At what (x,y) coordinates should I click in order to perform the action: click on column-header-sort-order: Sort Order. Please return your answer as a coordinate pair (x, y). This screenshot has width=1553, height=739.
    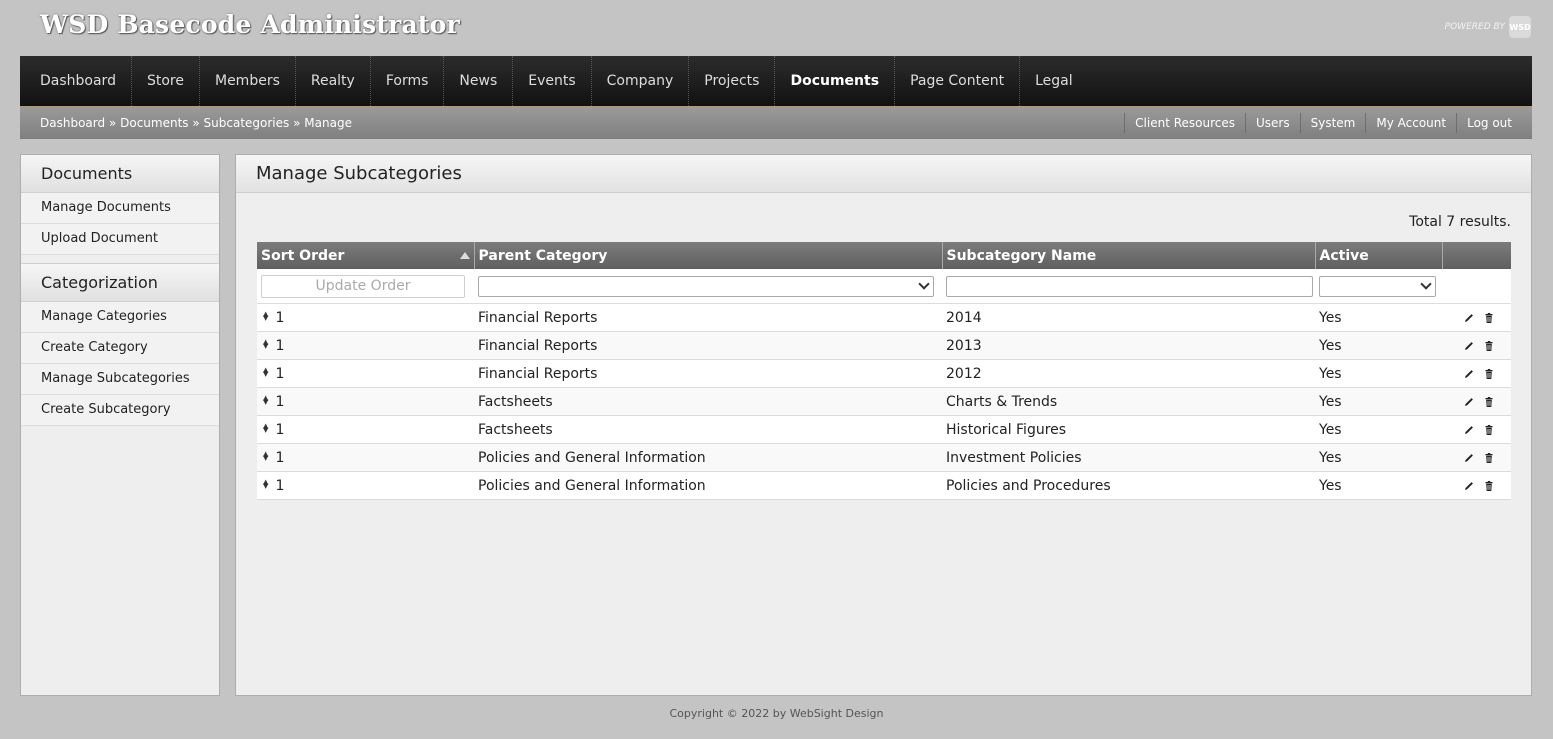
    Looking at the image, I should click on (366, 255).